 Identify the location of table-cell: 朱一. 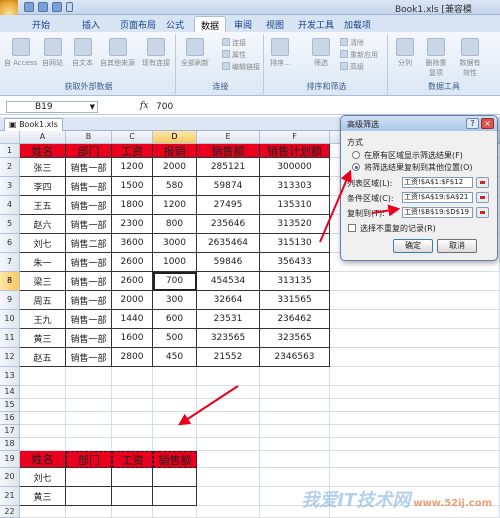
(43, 262).